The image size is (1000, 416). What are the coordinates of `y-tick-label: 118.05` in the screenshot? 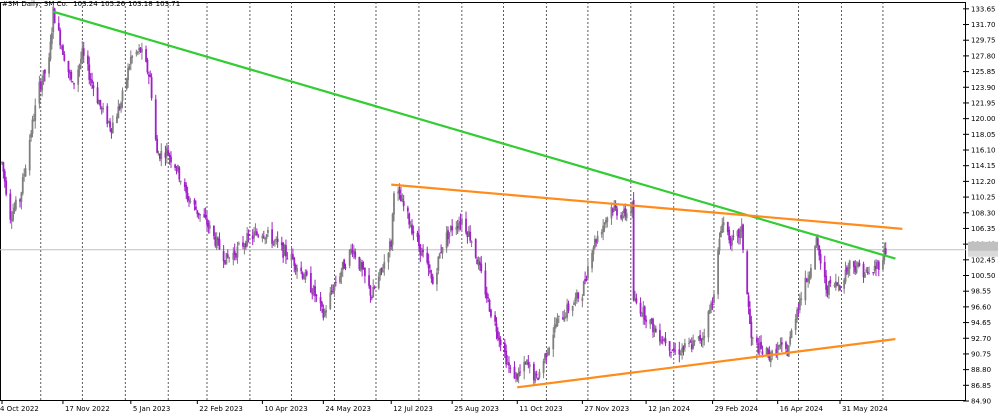 It's located at (983, 135).